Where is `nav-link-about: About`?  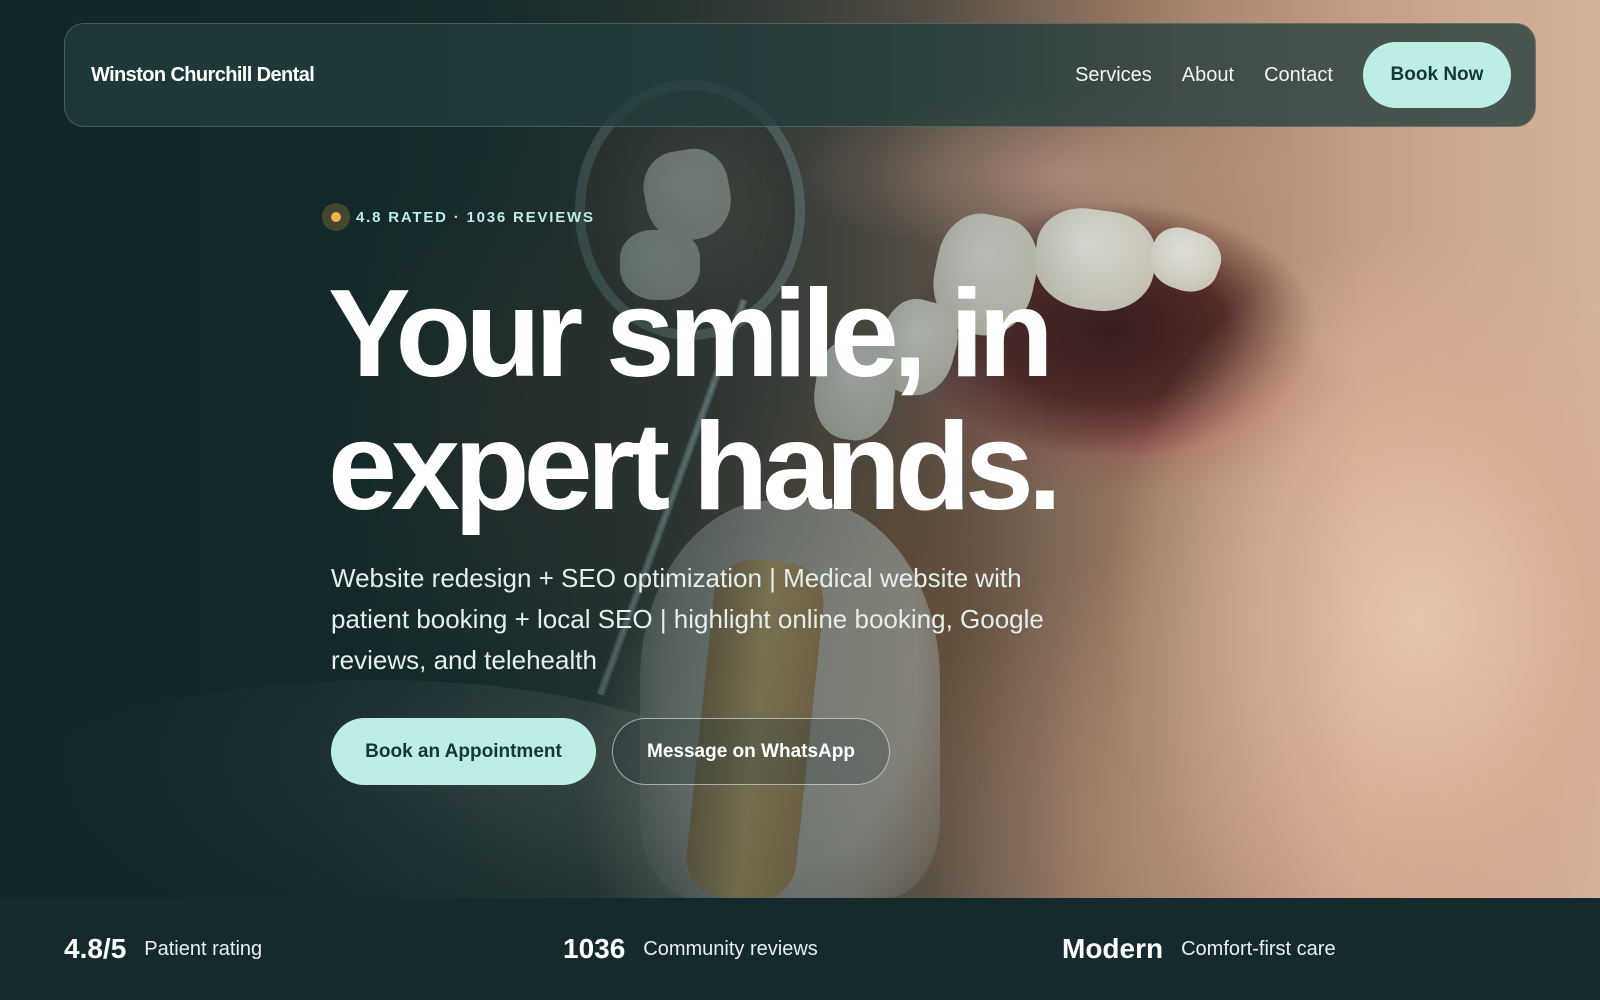
nav-link-about: About is located at coordinates (1208, 75).